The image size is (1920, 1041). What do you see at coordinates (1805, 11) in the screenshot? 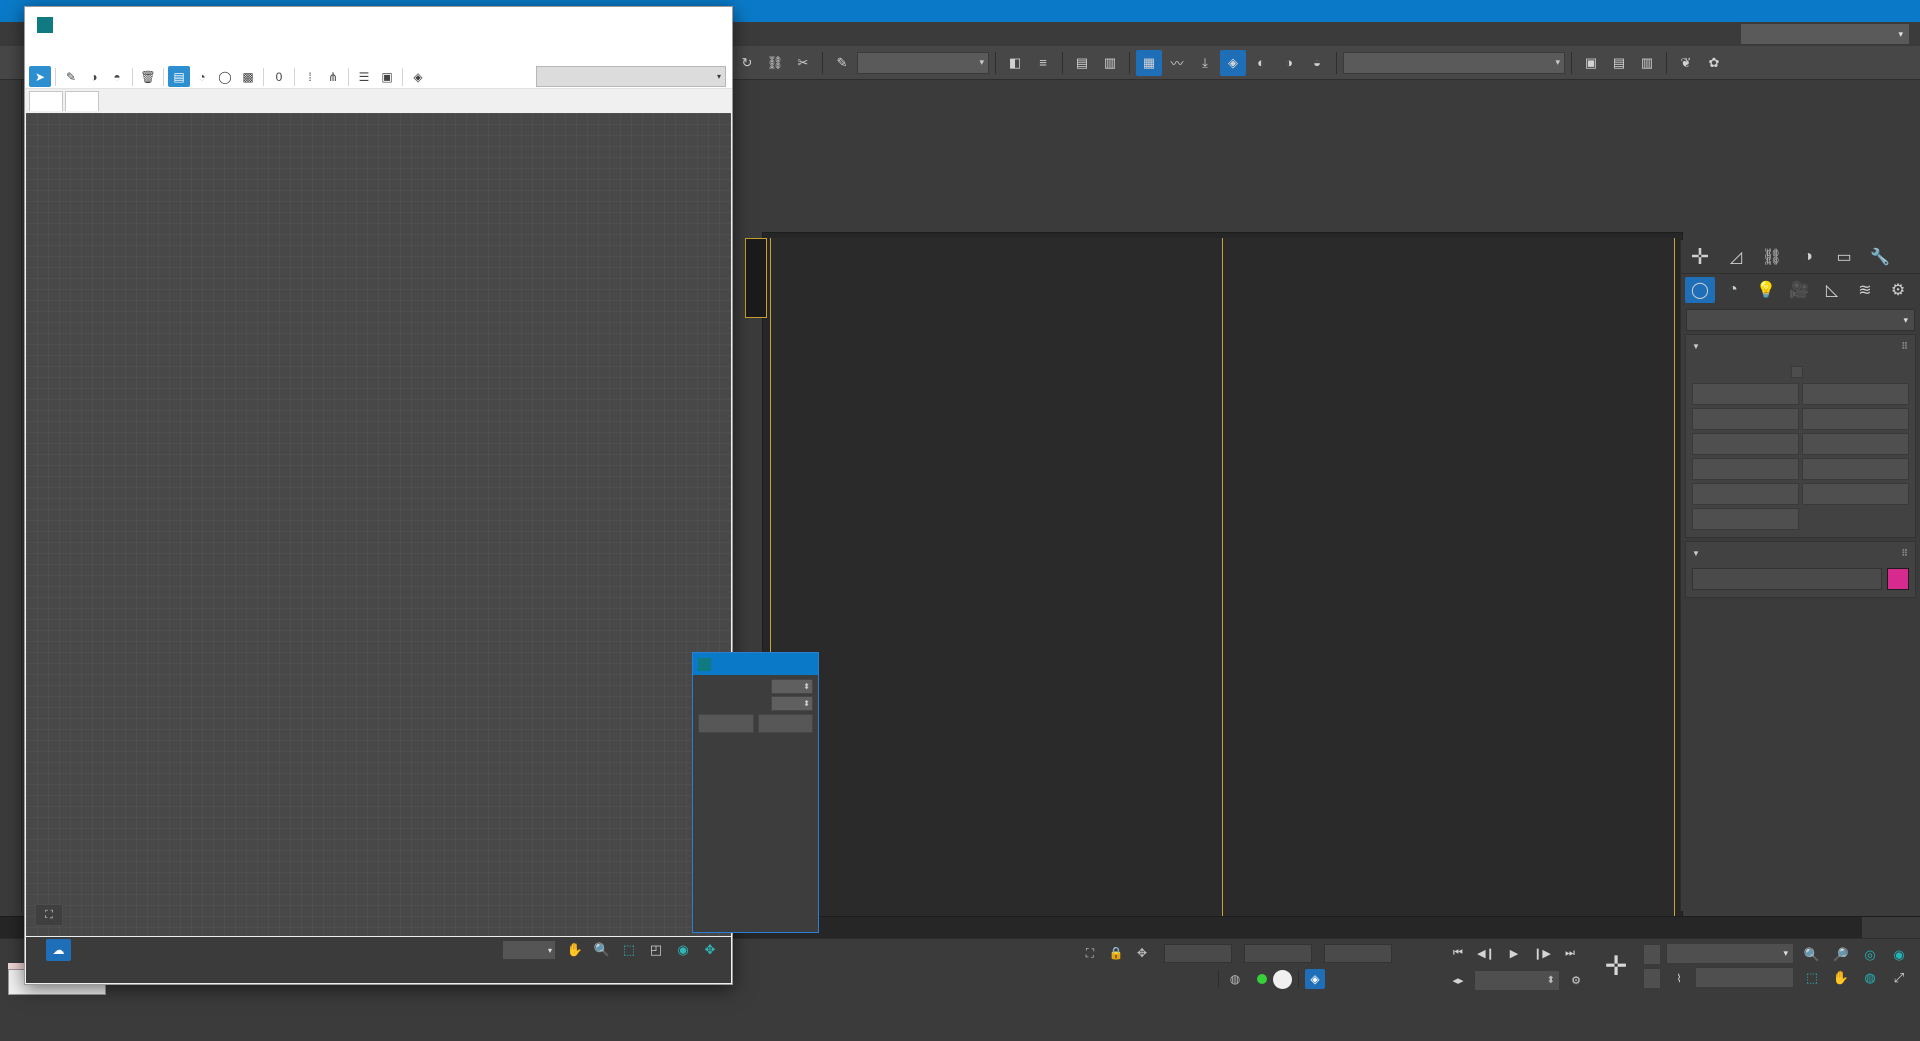
I see `max-minimize-button` at bounding box center [1805, 11].